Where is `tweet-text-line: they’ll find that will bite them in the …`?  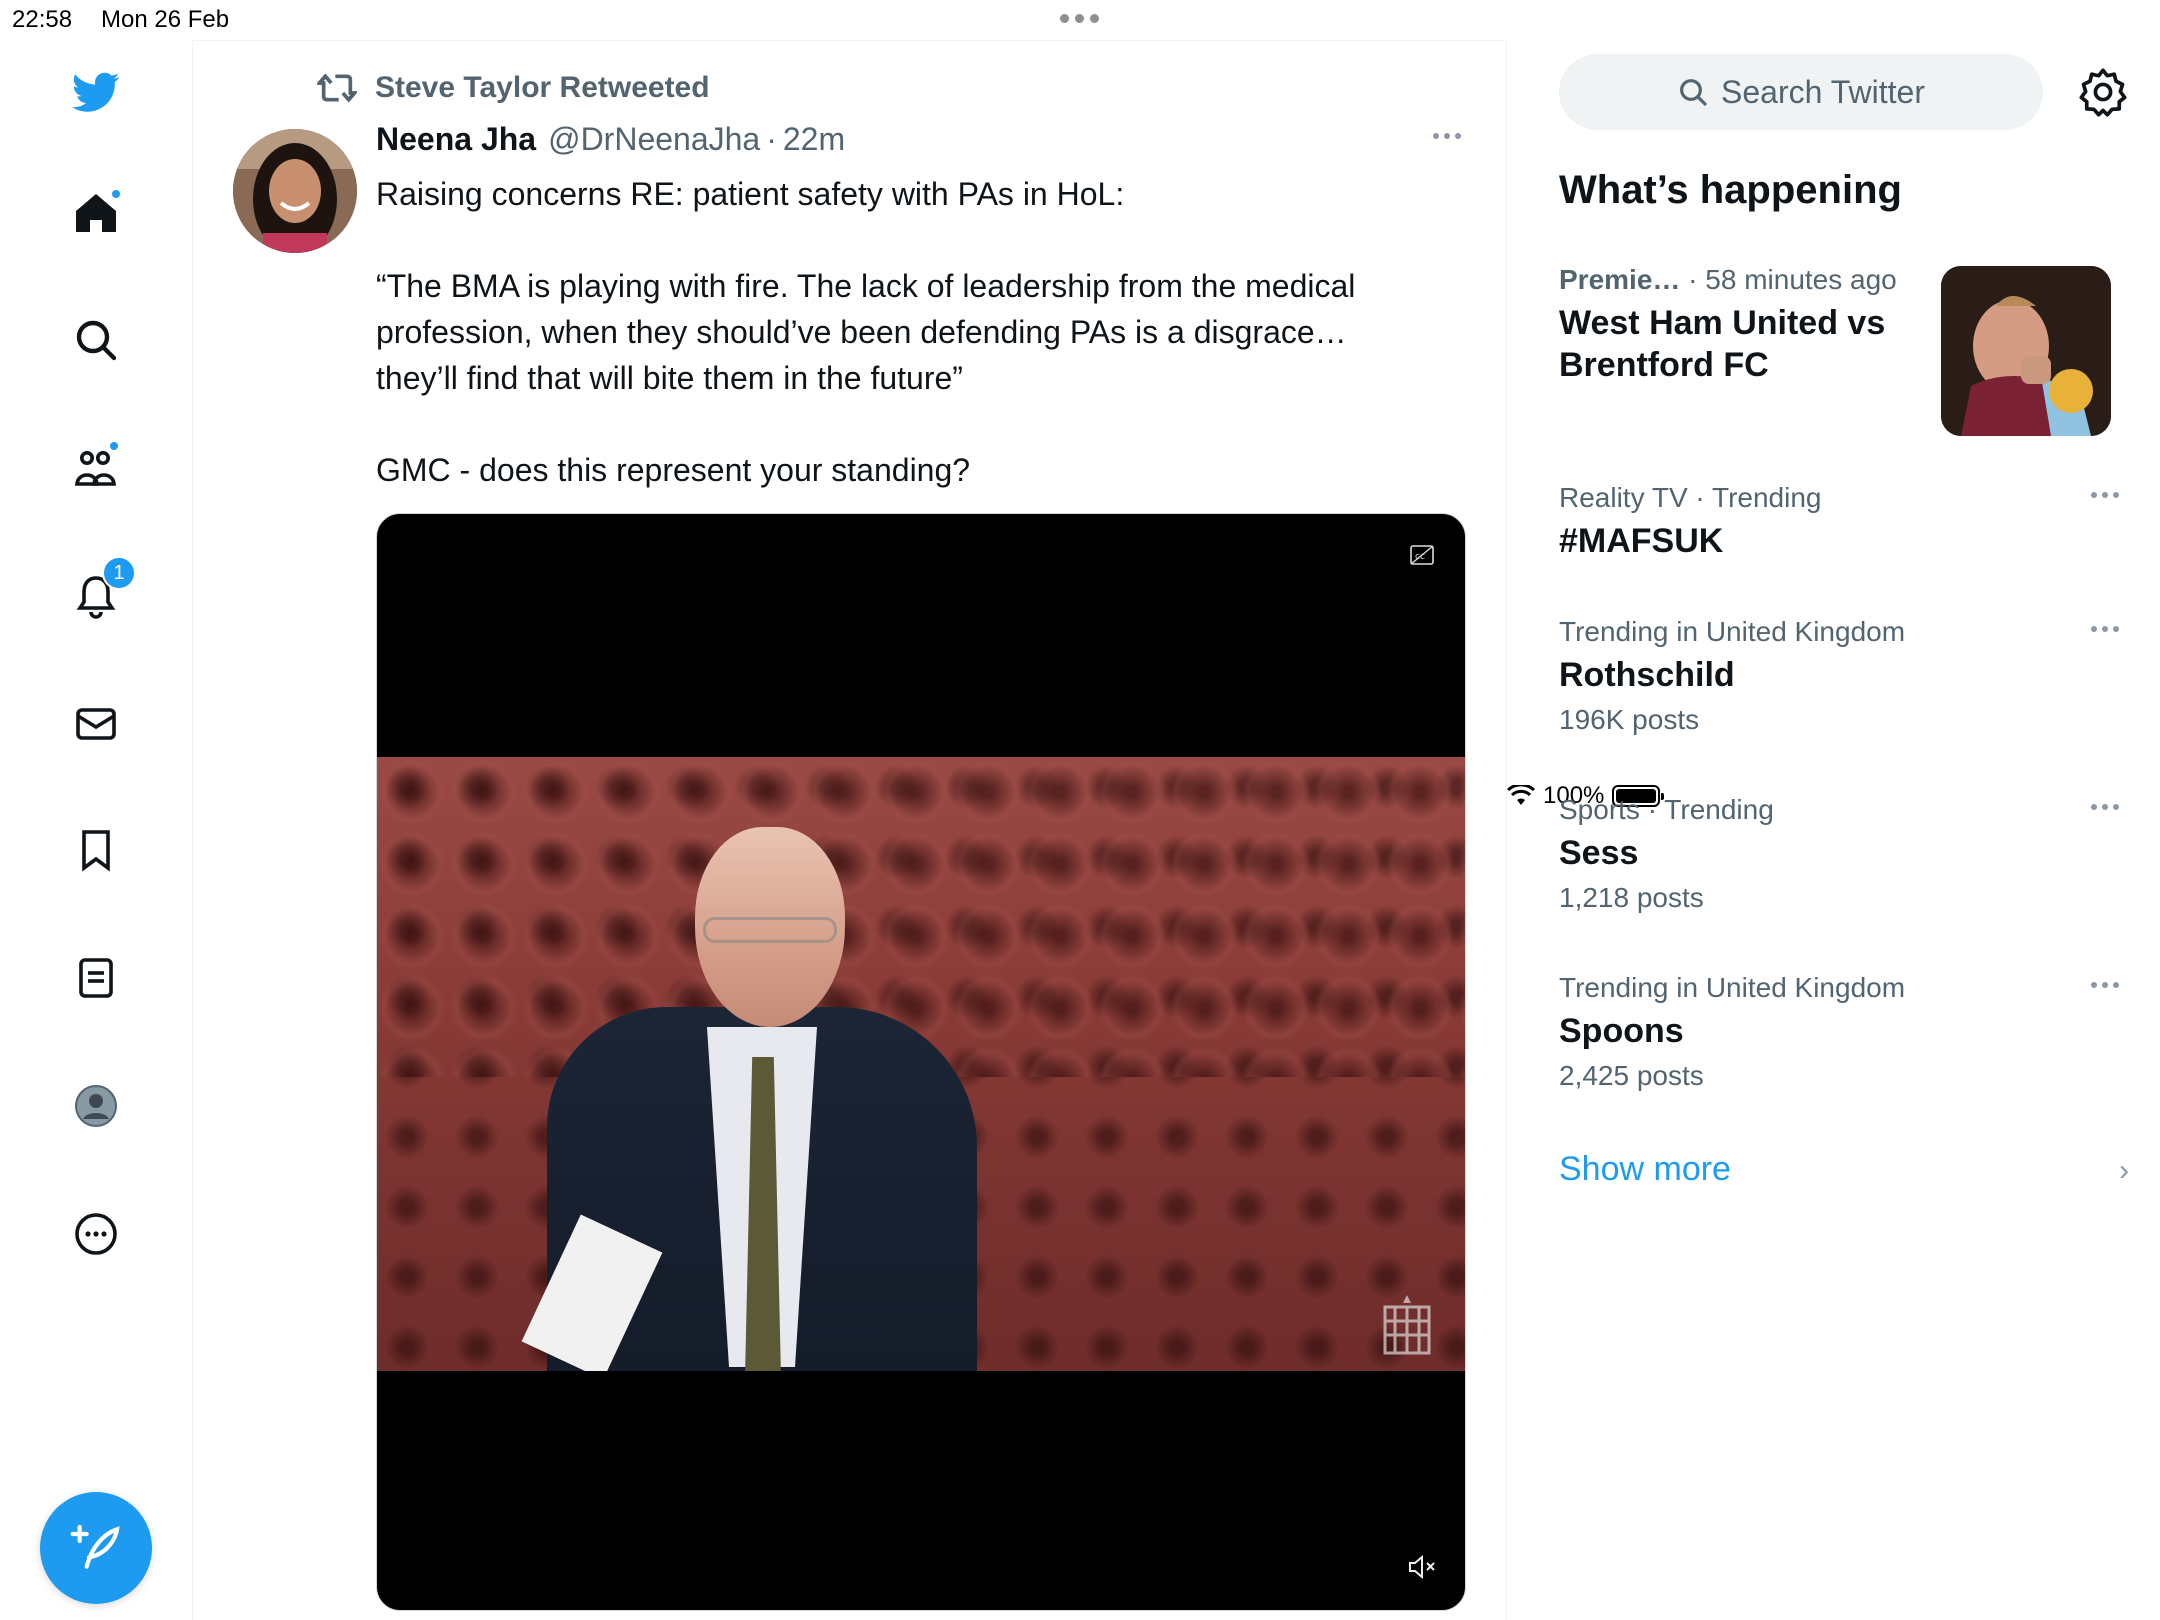
tweet-text-line: they’ll find that will bite them in the … is located at coordinates (669, 378).